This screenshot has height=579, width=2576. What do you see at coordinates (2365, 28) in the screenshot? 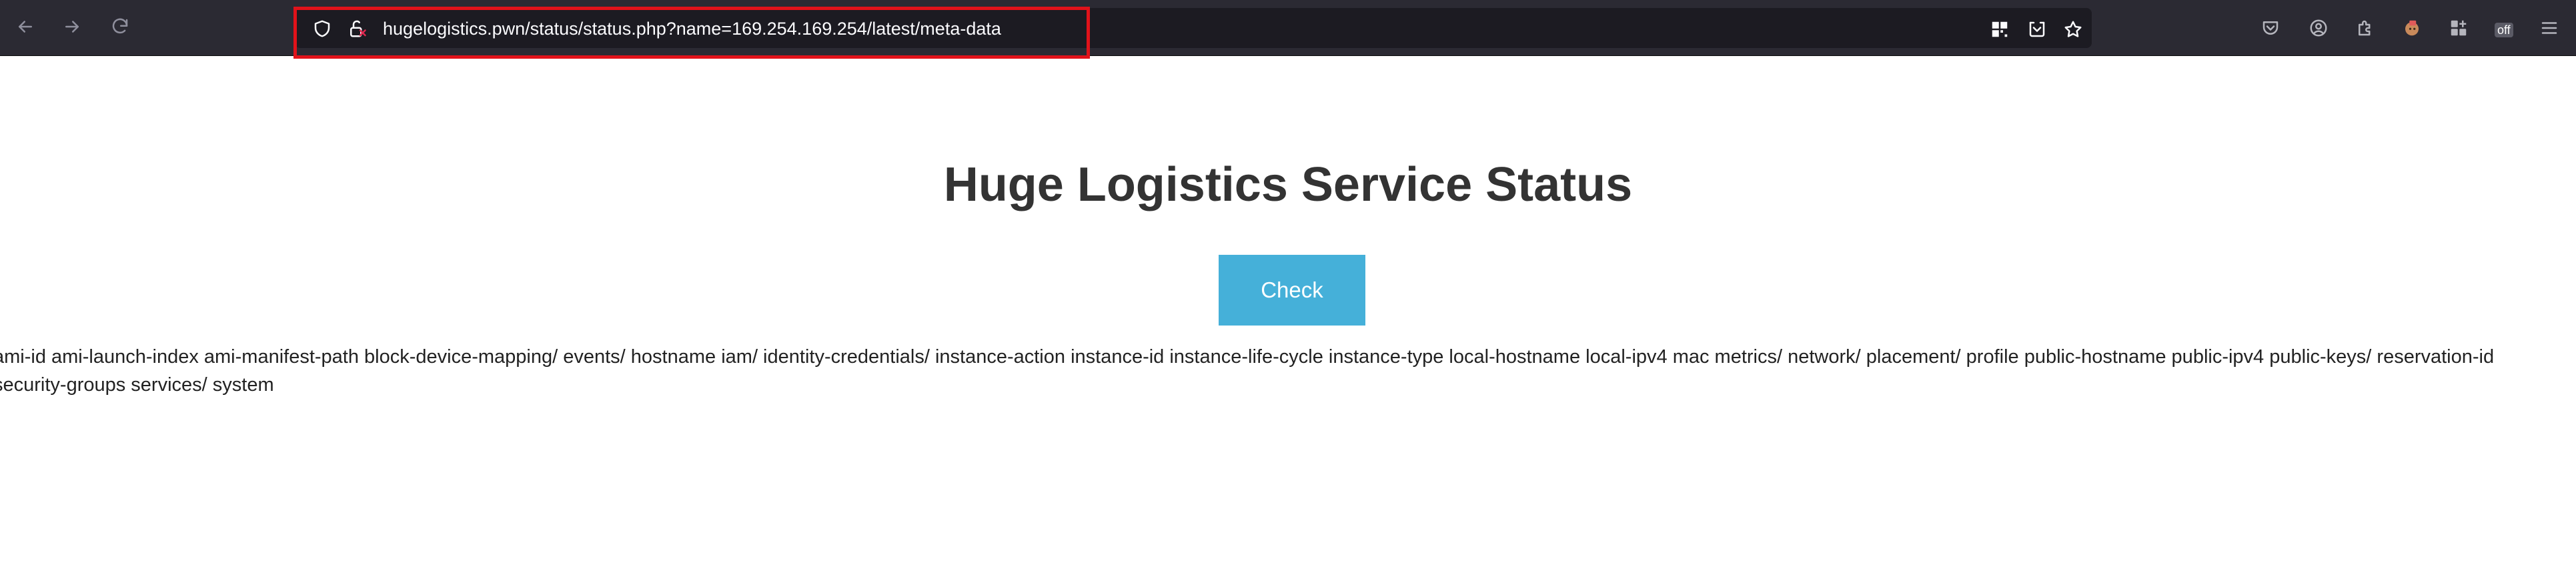
I see `puzzle-icon` at bounding box center [2365, 28].